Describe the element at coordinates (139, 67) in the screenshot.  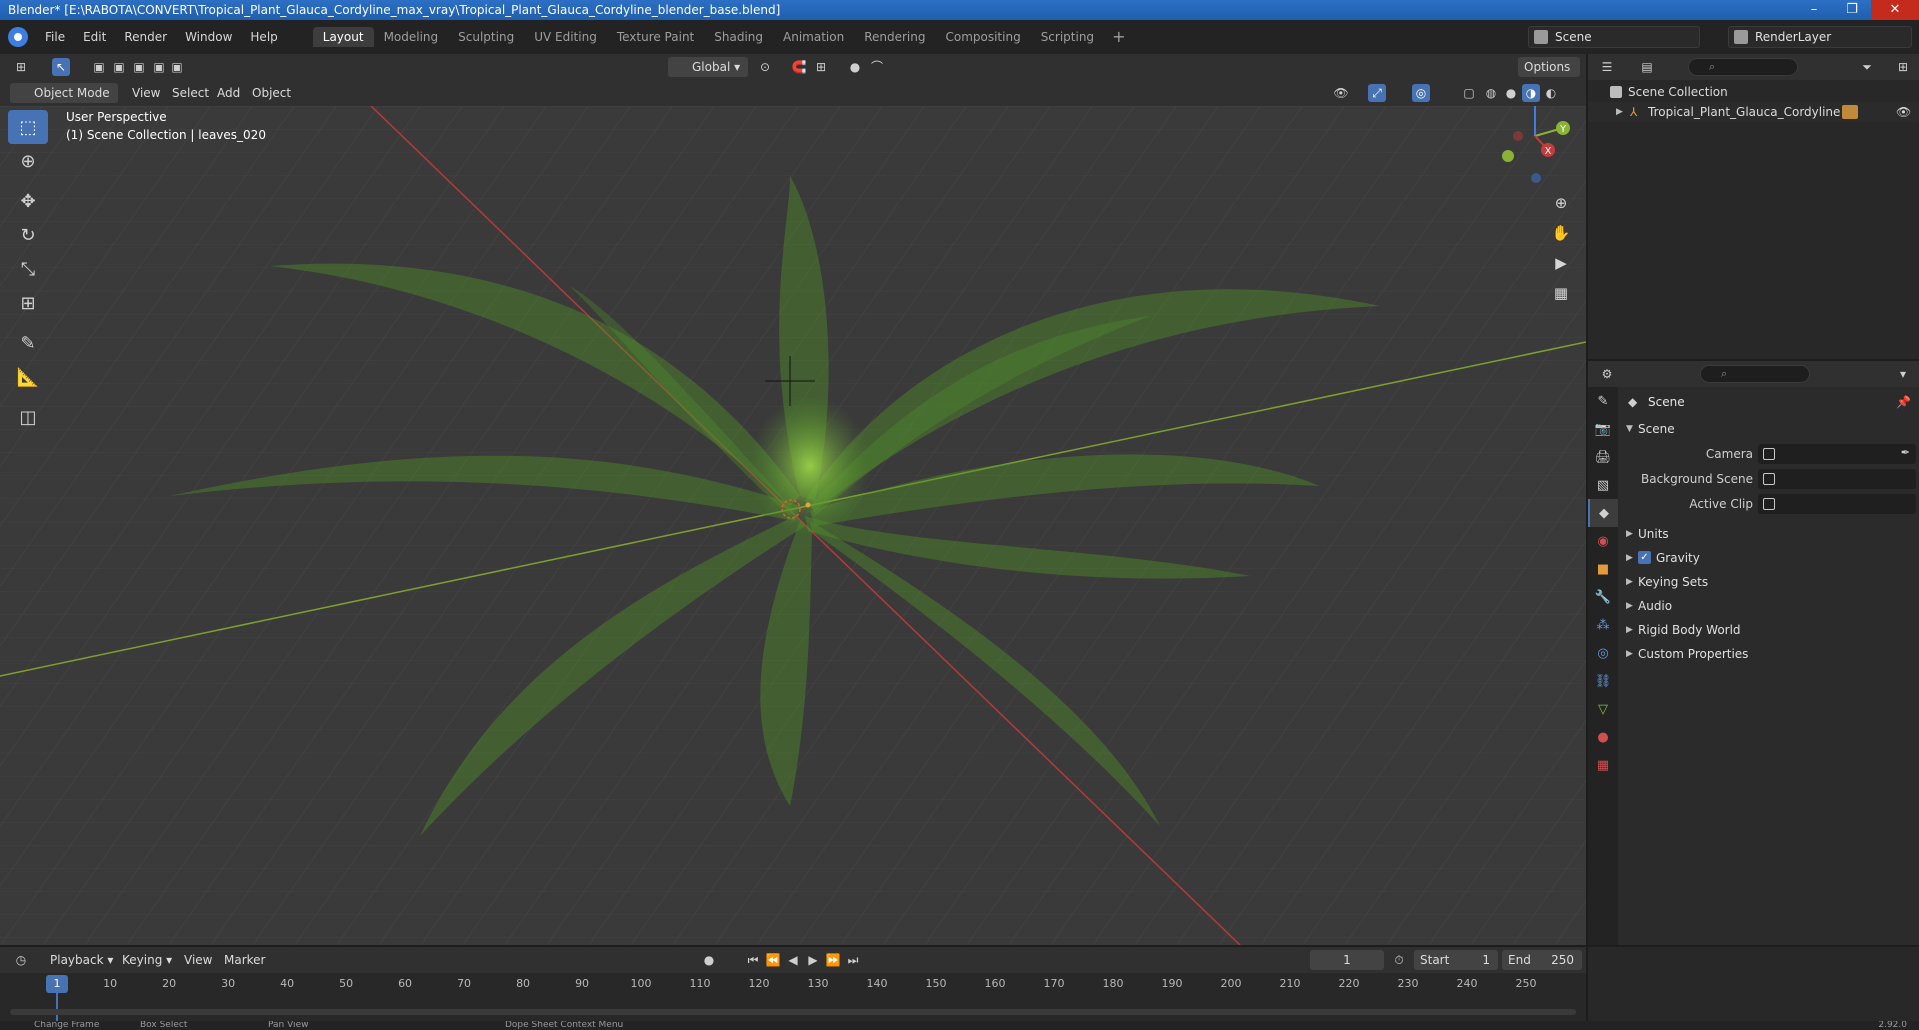
I see `select-subtract-icon: ▣` at that location.